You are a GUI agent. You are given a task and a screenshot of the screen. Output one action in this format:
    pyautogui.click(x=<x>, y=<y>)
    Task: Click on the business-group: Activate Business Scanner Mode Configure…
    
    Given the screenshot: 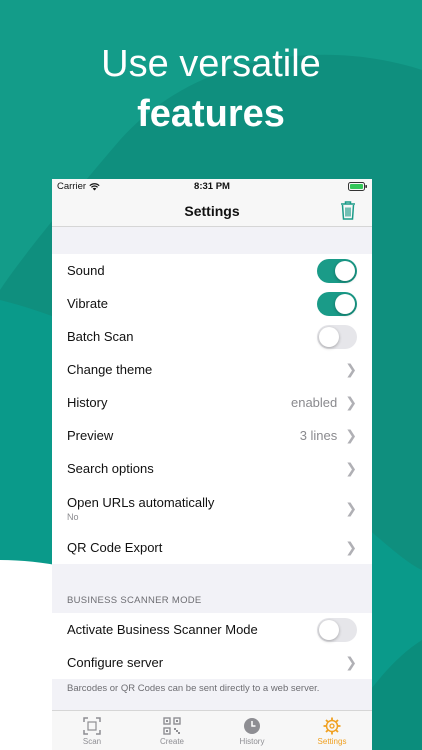 What is the action you would take?
    pyautogui.click(x=212, y=646)
    